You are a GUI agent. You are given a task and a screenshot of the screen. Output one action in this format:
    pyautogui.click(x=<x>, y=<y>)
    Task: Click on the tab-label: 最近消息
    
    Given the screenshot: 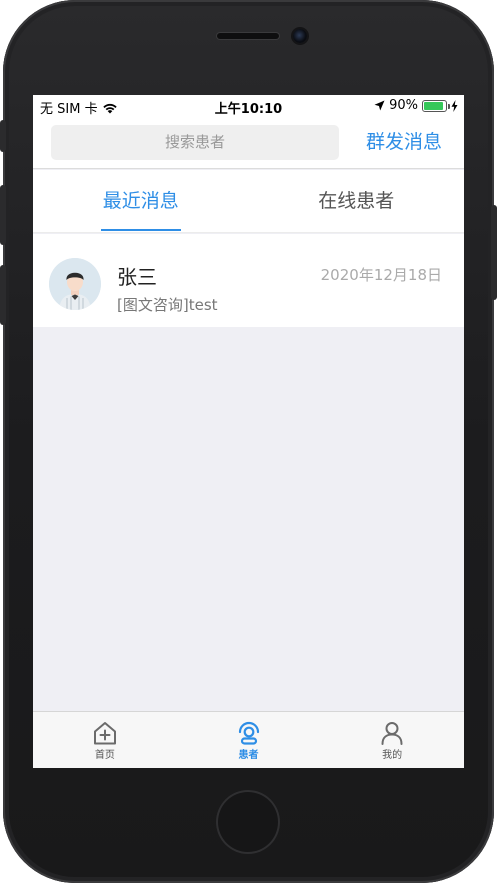 What is the action you would take?
    pyautogui.click(x=140, y=201)
    